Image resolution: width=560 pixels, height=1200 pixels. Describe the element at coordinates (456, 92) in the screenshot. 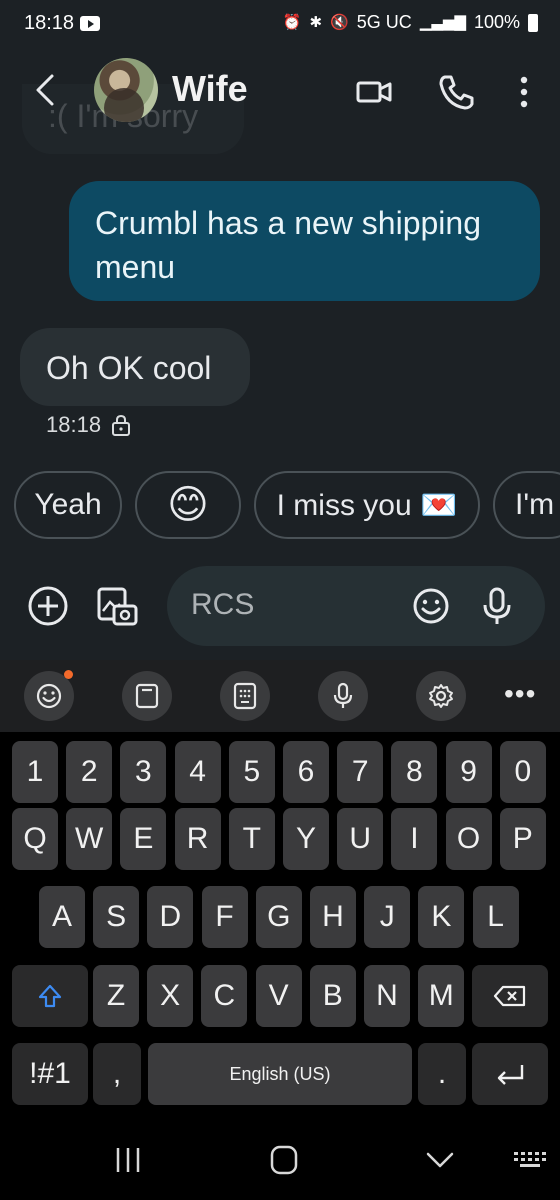

I see `phone-call-icon` at that location.